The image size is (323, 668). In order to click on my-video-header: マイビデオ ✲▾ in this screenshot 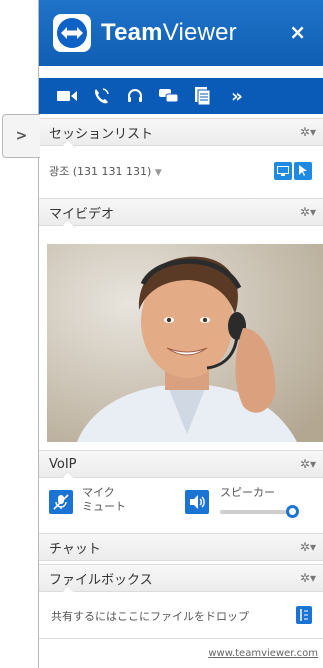, I will do `click(181, 215)`.